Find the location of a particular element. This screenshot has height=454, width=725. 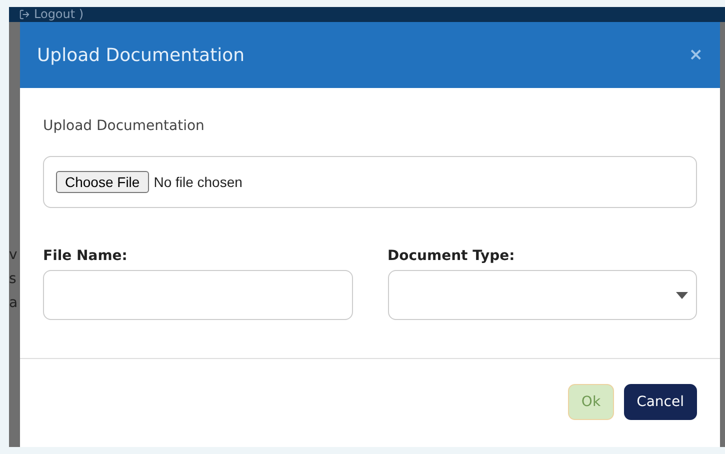

field-label: File Name: is located at coordinates (85, 256).